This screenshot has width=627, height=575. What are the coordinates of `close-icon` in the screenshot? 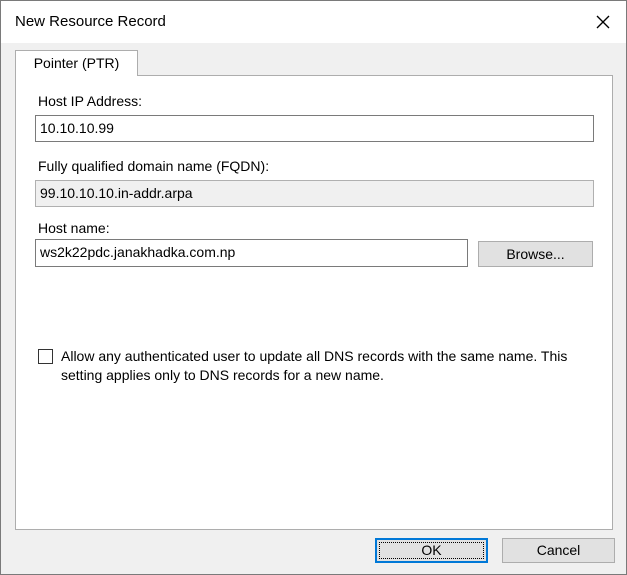 It's located at (603, 22).